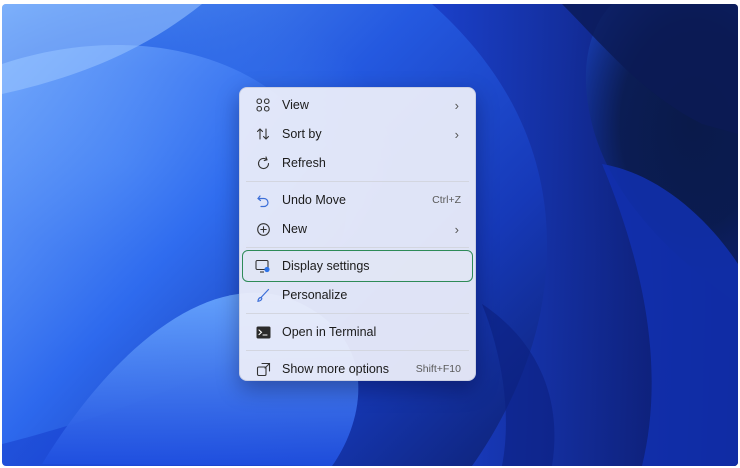 This screenshot has height=468, width=740. Describe the element at coordinates (263, 134) in the screenshot. I see `sort-arrows-icon` at that location.